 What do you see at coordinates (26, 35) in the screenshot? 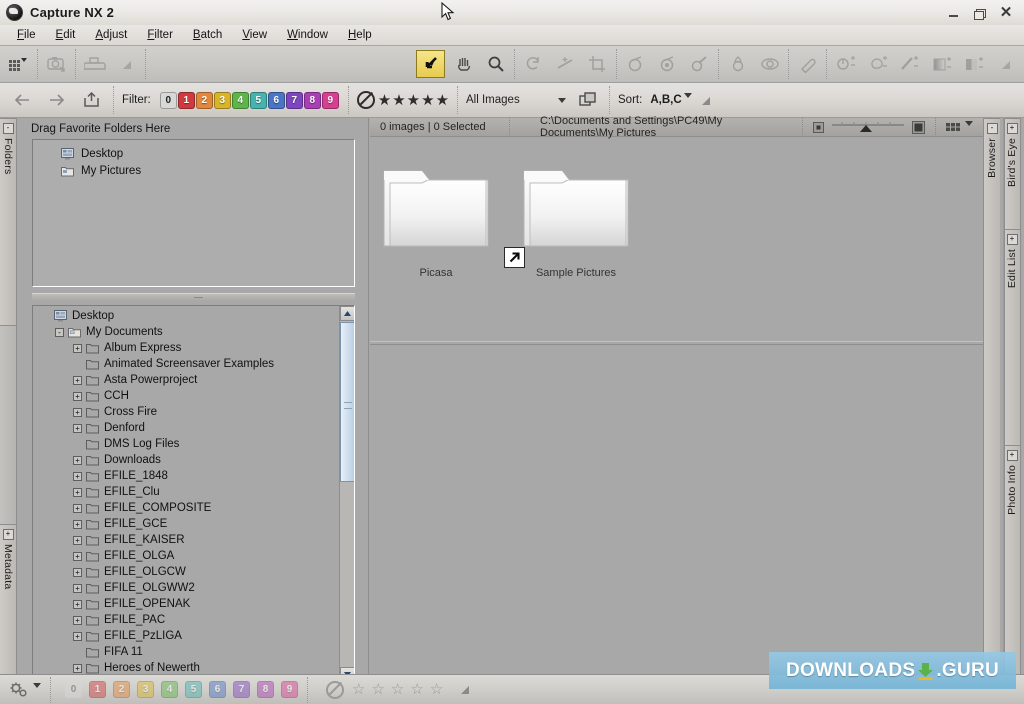
I see `menu-file: File` at bounding box center [26, 35].